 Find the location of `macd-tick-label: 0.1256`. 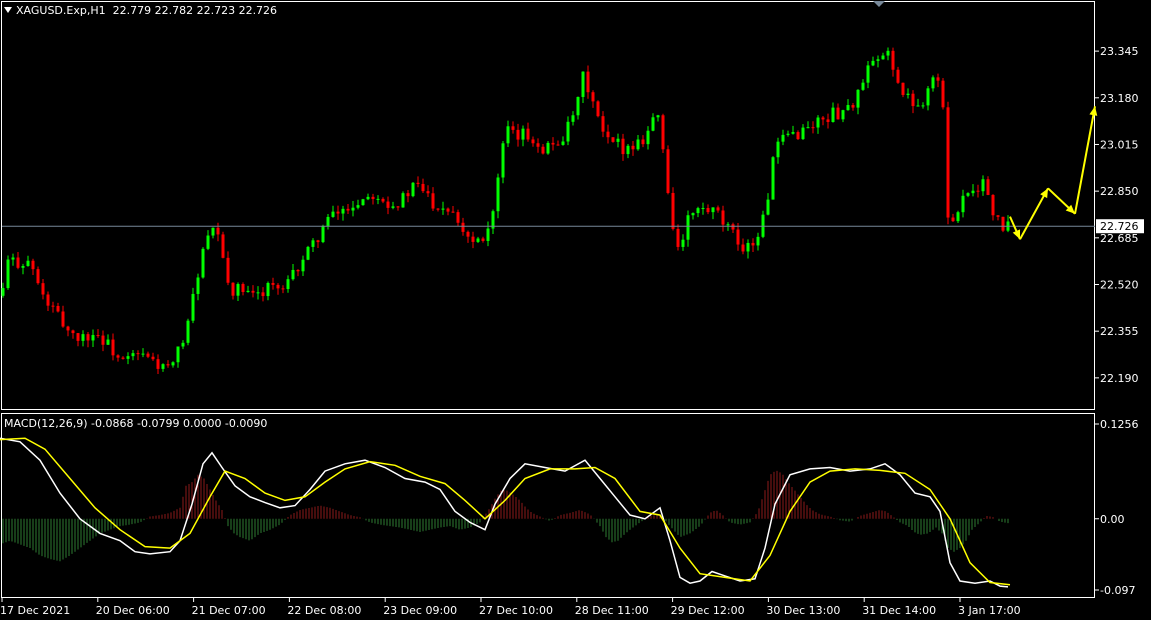

macd-tick-label: 0.1256 is located at coordinates (1119, 424).